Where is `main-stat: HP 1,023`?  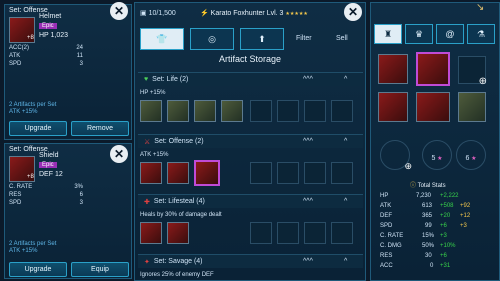
main-stat: HP 1,023 is located at coordinates (54, 35).